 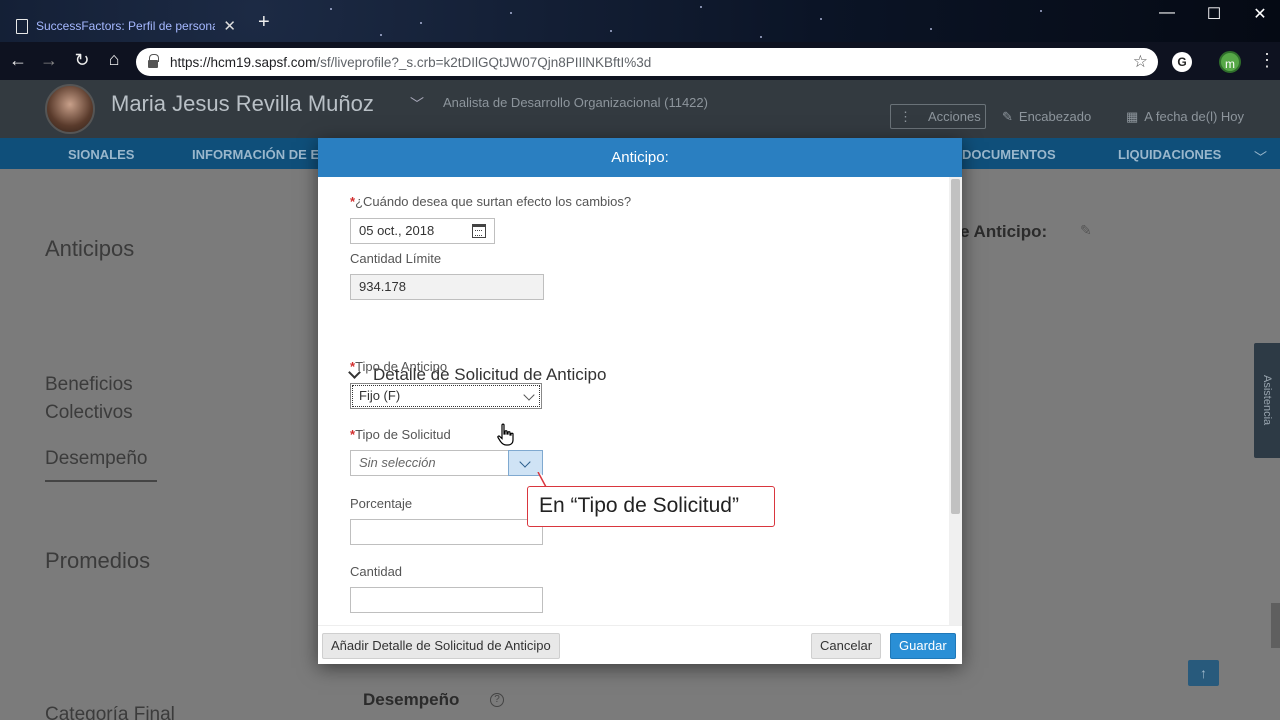 What do you see at coordinates (1267, 400) in the screenshot?
I see `asistencia-tab: Asistencia` at bounding box center [1267, 400].